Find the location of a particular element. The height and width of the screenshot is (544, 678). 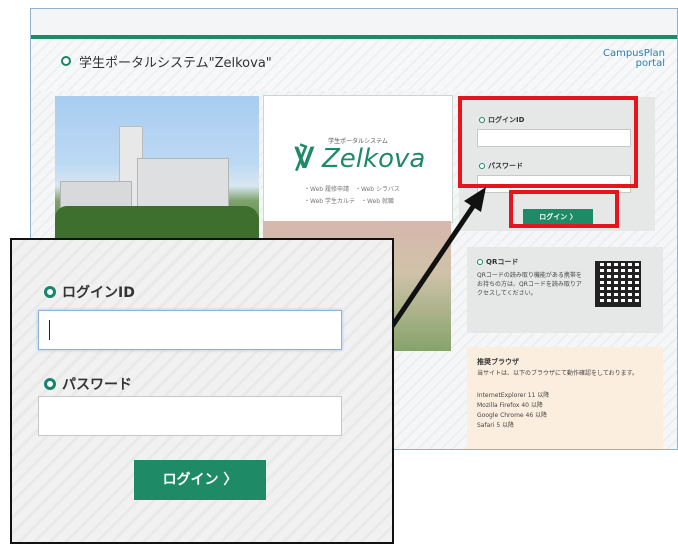

login-id-label: ログインID is located at coordinates (89, 292).